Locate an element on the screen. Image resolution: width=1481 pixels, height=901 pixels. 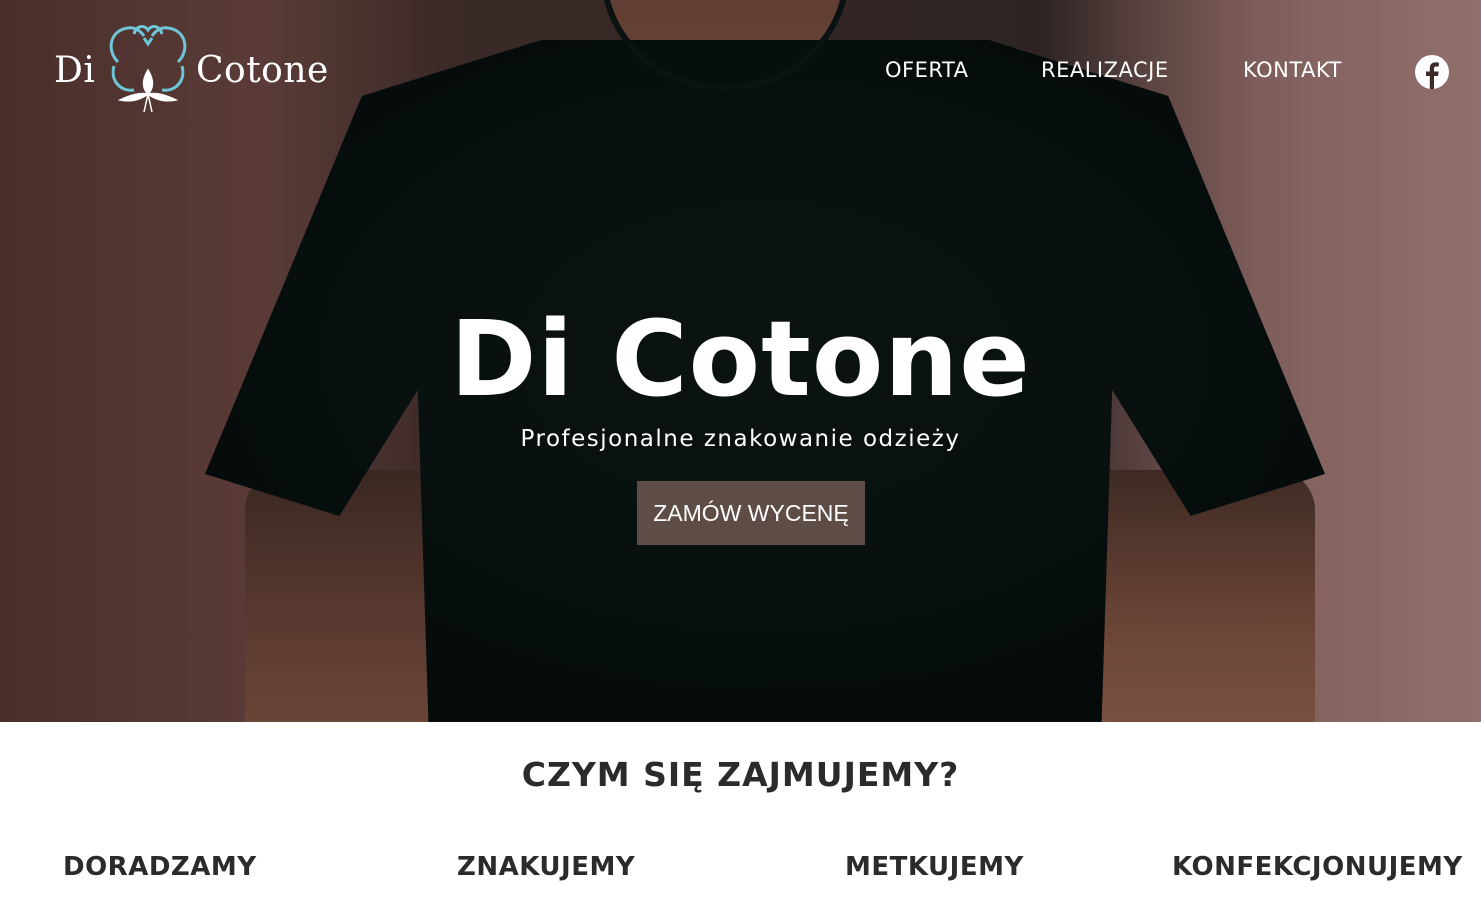
hero-subtitle: Profesjonalne znakowanie odzieży is located at coordinates (740, 439).